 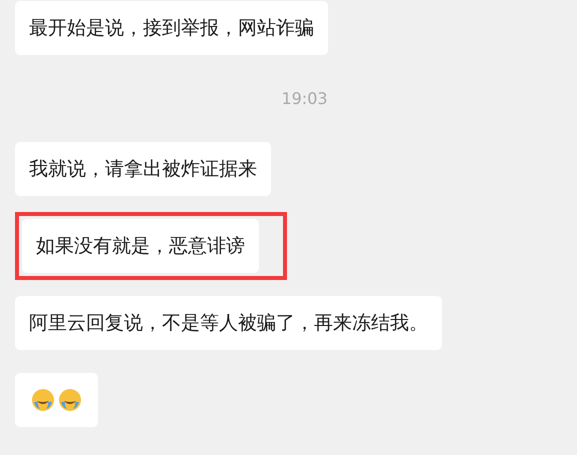 What do you see at coordinates (171, 28) in the screenshot?
I see `message-bubble: 最开始是说，接到举报，网站诈骗` at bounding box center [171, 28].